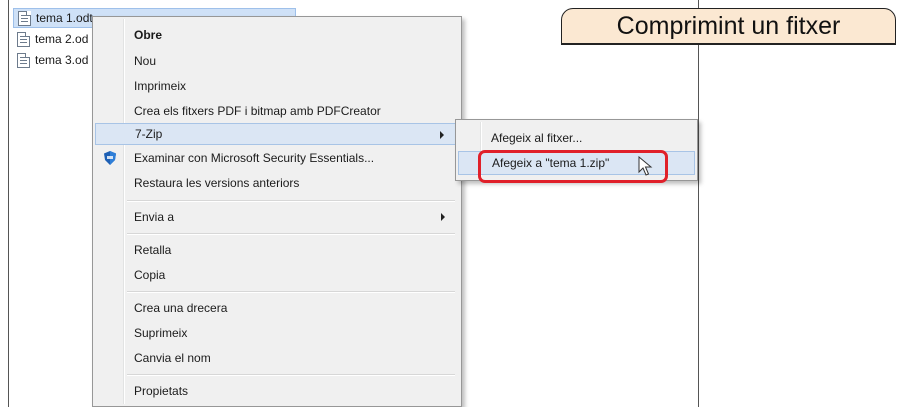 This screenshot has height=407, width=907. I want to click on mouse-cursor-icon, so click(645, 166).